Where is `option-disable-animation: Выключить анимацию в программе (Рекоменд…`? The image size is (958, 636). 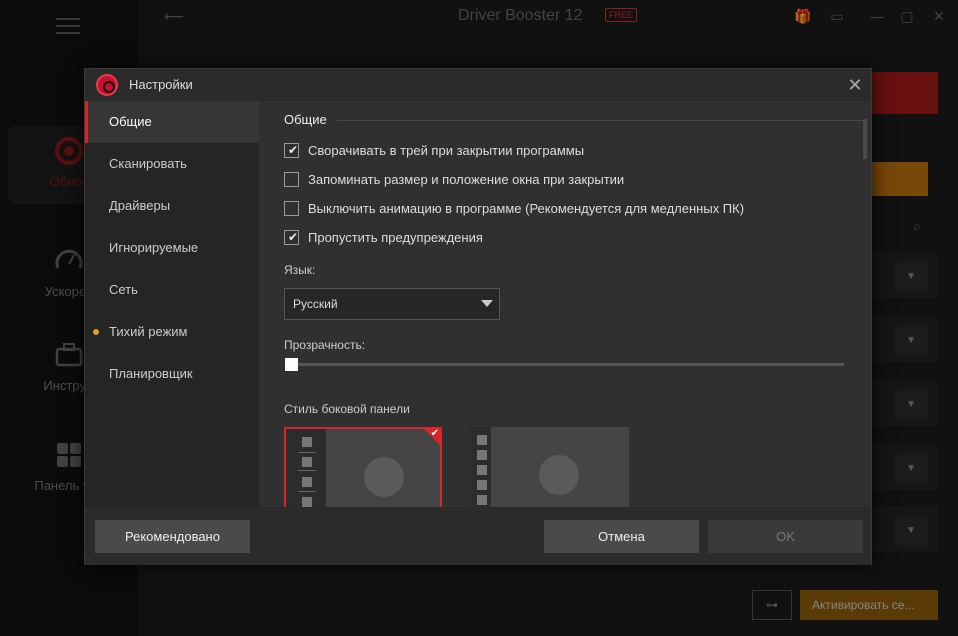
option-disable-animation: Выключить анимацию в программе (Рекоменд… is located at coordinates (519, 209).